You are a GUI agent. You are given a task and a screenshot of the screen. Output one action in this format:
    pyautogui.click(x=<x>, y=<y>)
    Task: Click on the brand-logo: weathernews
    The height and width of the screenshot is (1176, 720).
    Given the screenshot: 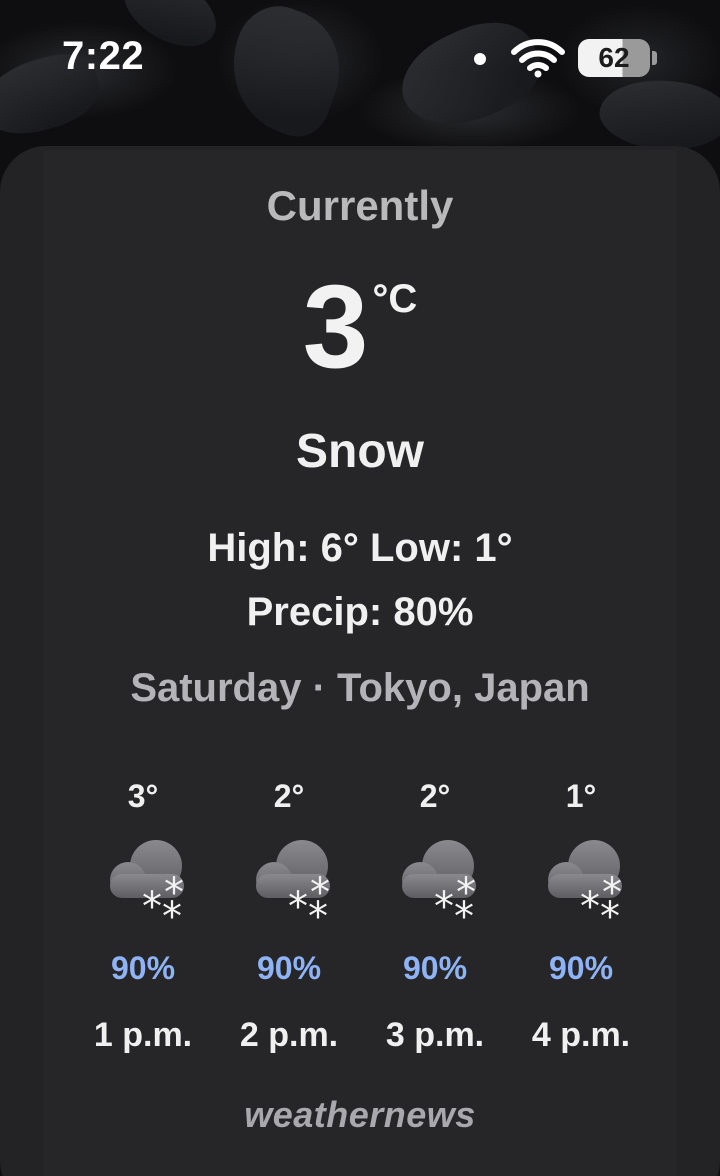 What is the action you would take?
    pyautogui.click(x=360, y=1114)
    